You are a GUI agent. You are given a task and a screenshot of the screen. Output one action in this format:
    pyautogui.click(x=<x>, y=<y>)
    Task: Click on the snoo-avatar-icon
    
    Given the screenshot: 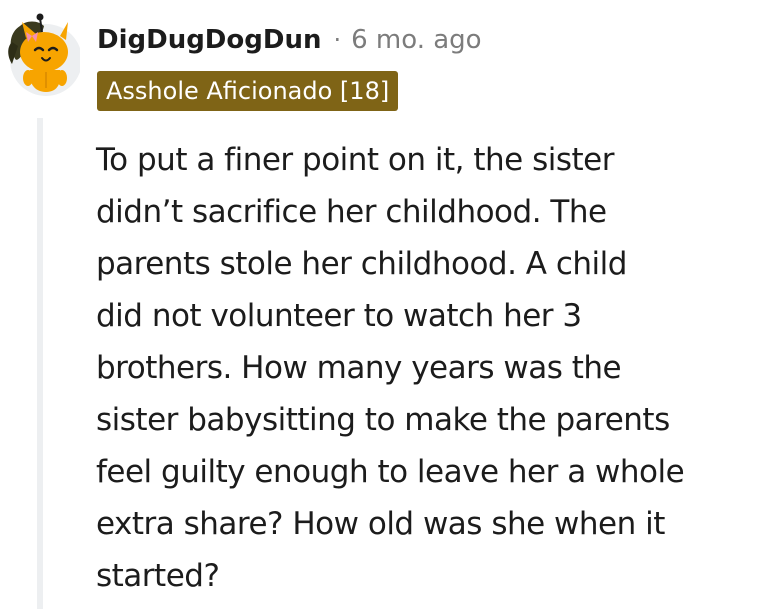 What is the action you would take?
    pyautogui.click(x=45, y=54)
    